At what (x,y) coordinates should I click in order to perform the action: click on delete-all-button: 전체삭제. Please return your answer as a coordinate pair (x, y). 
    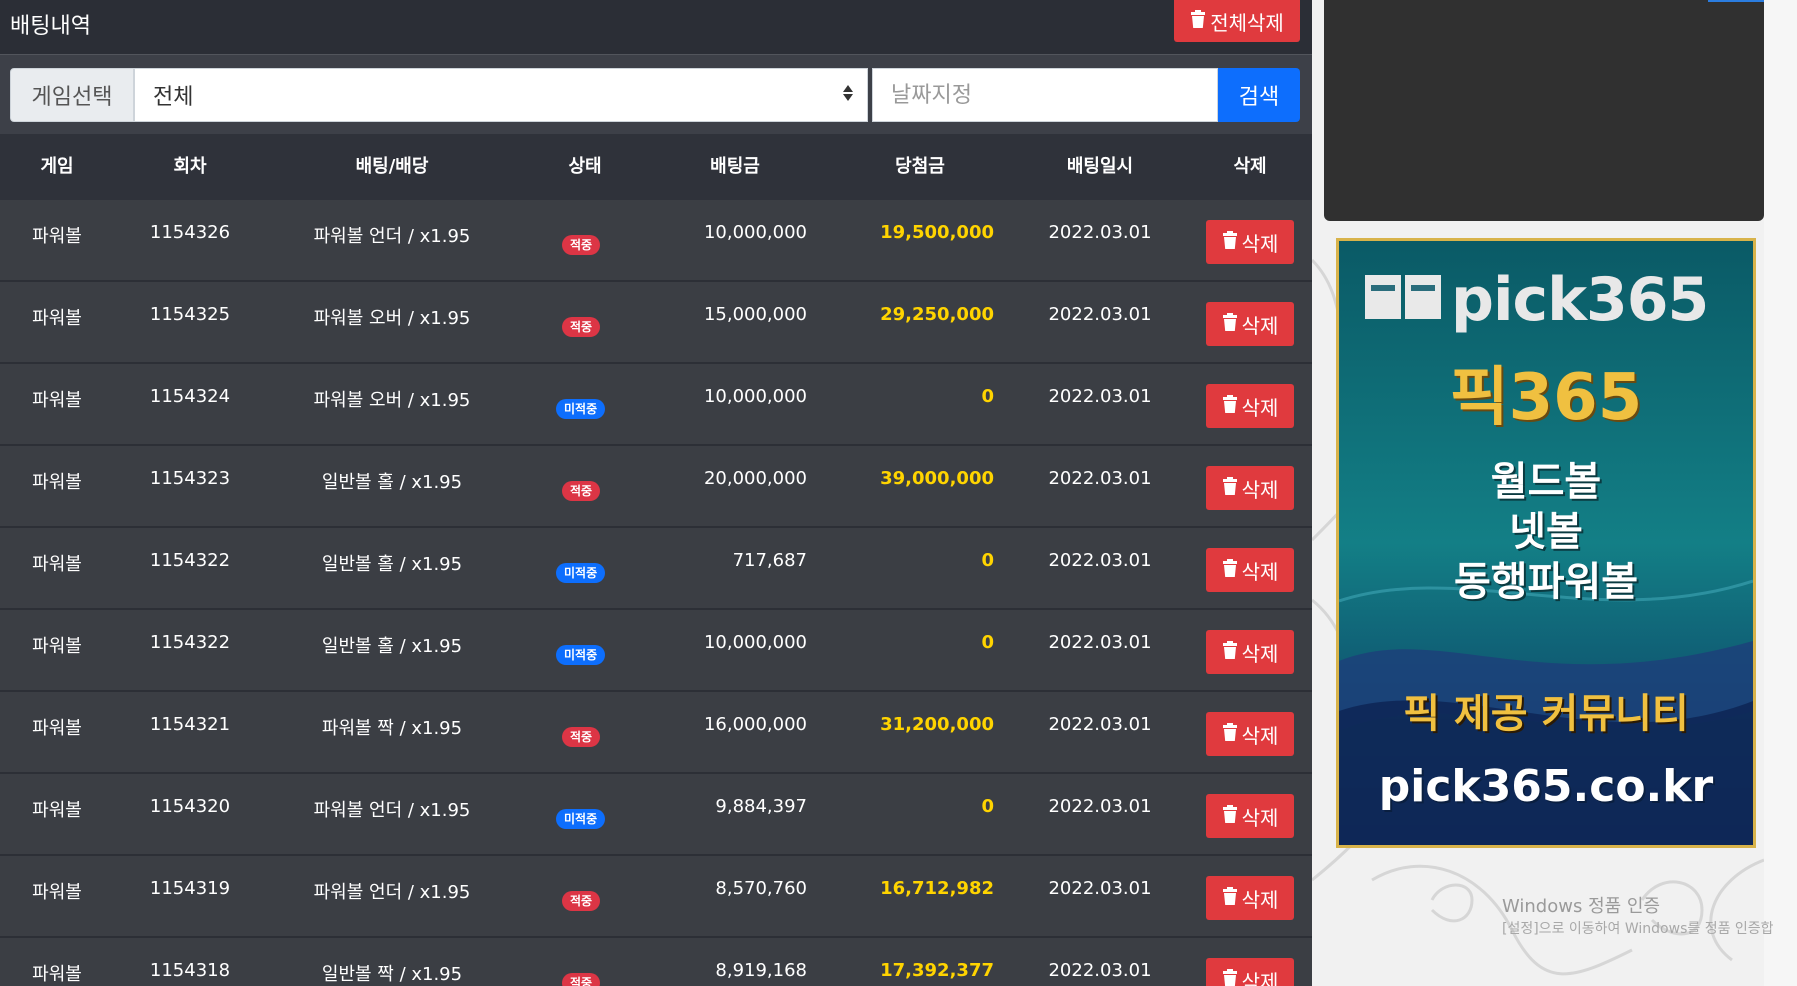
    Looking at the image, I should click on (1237, 21).